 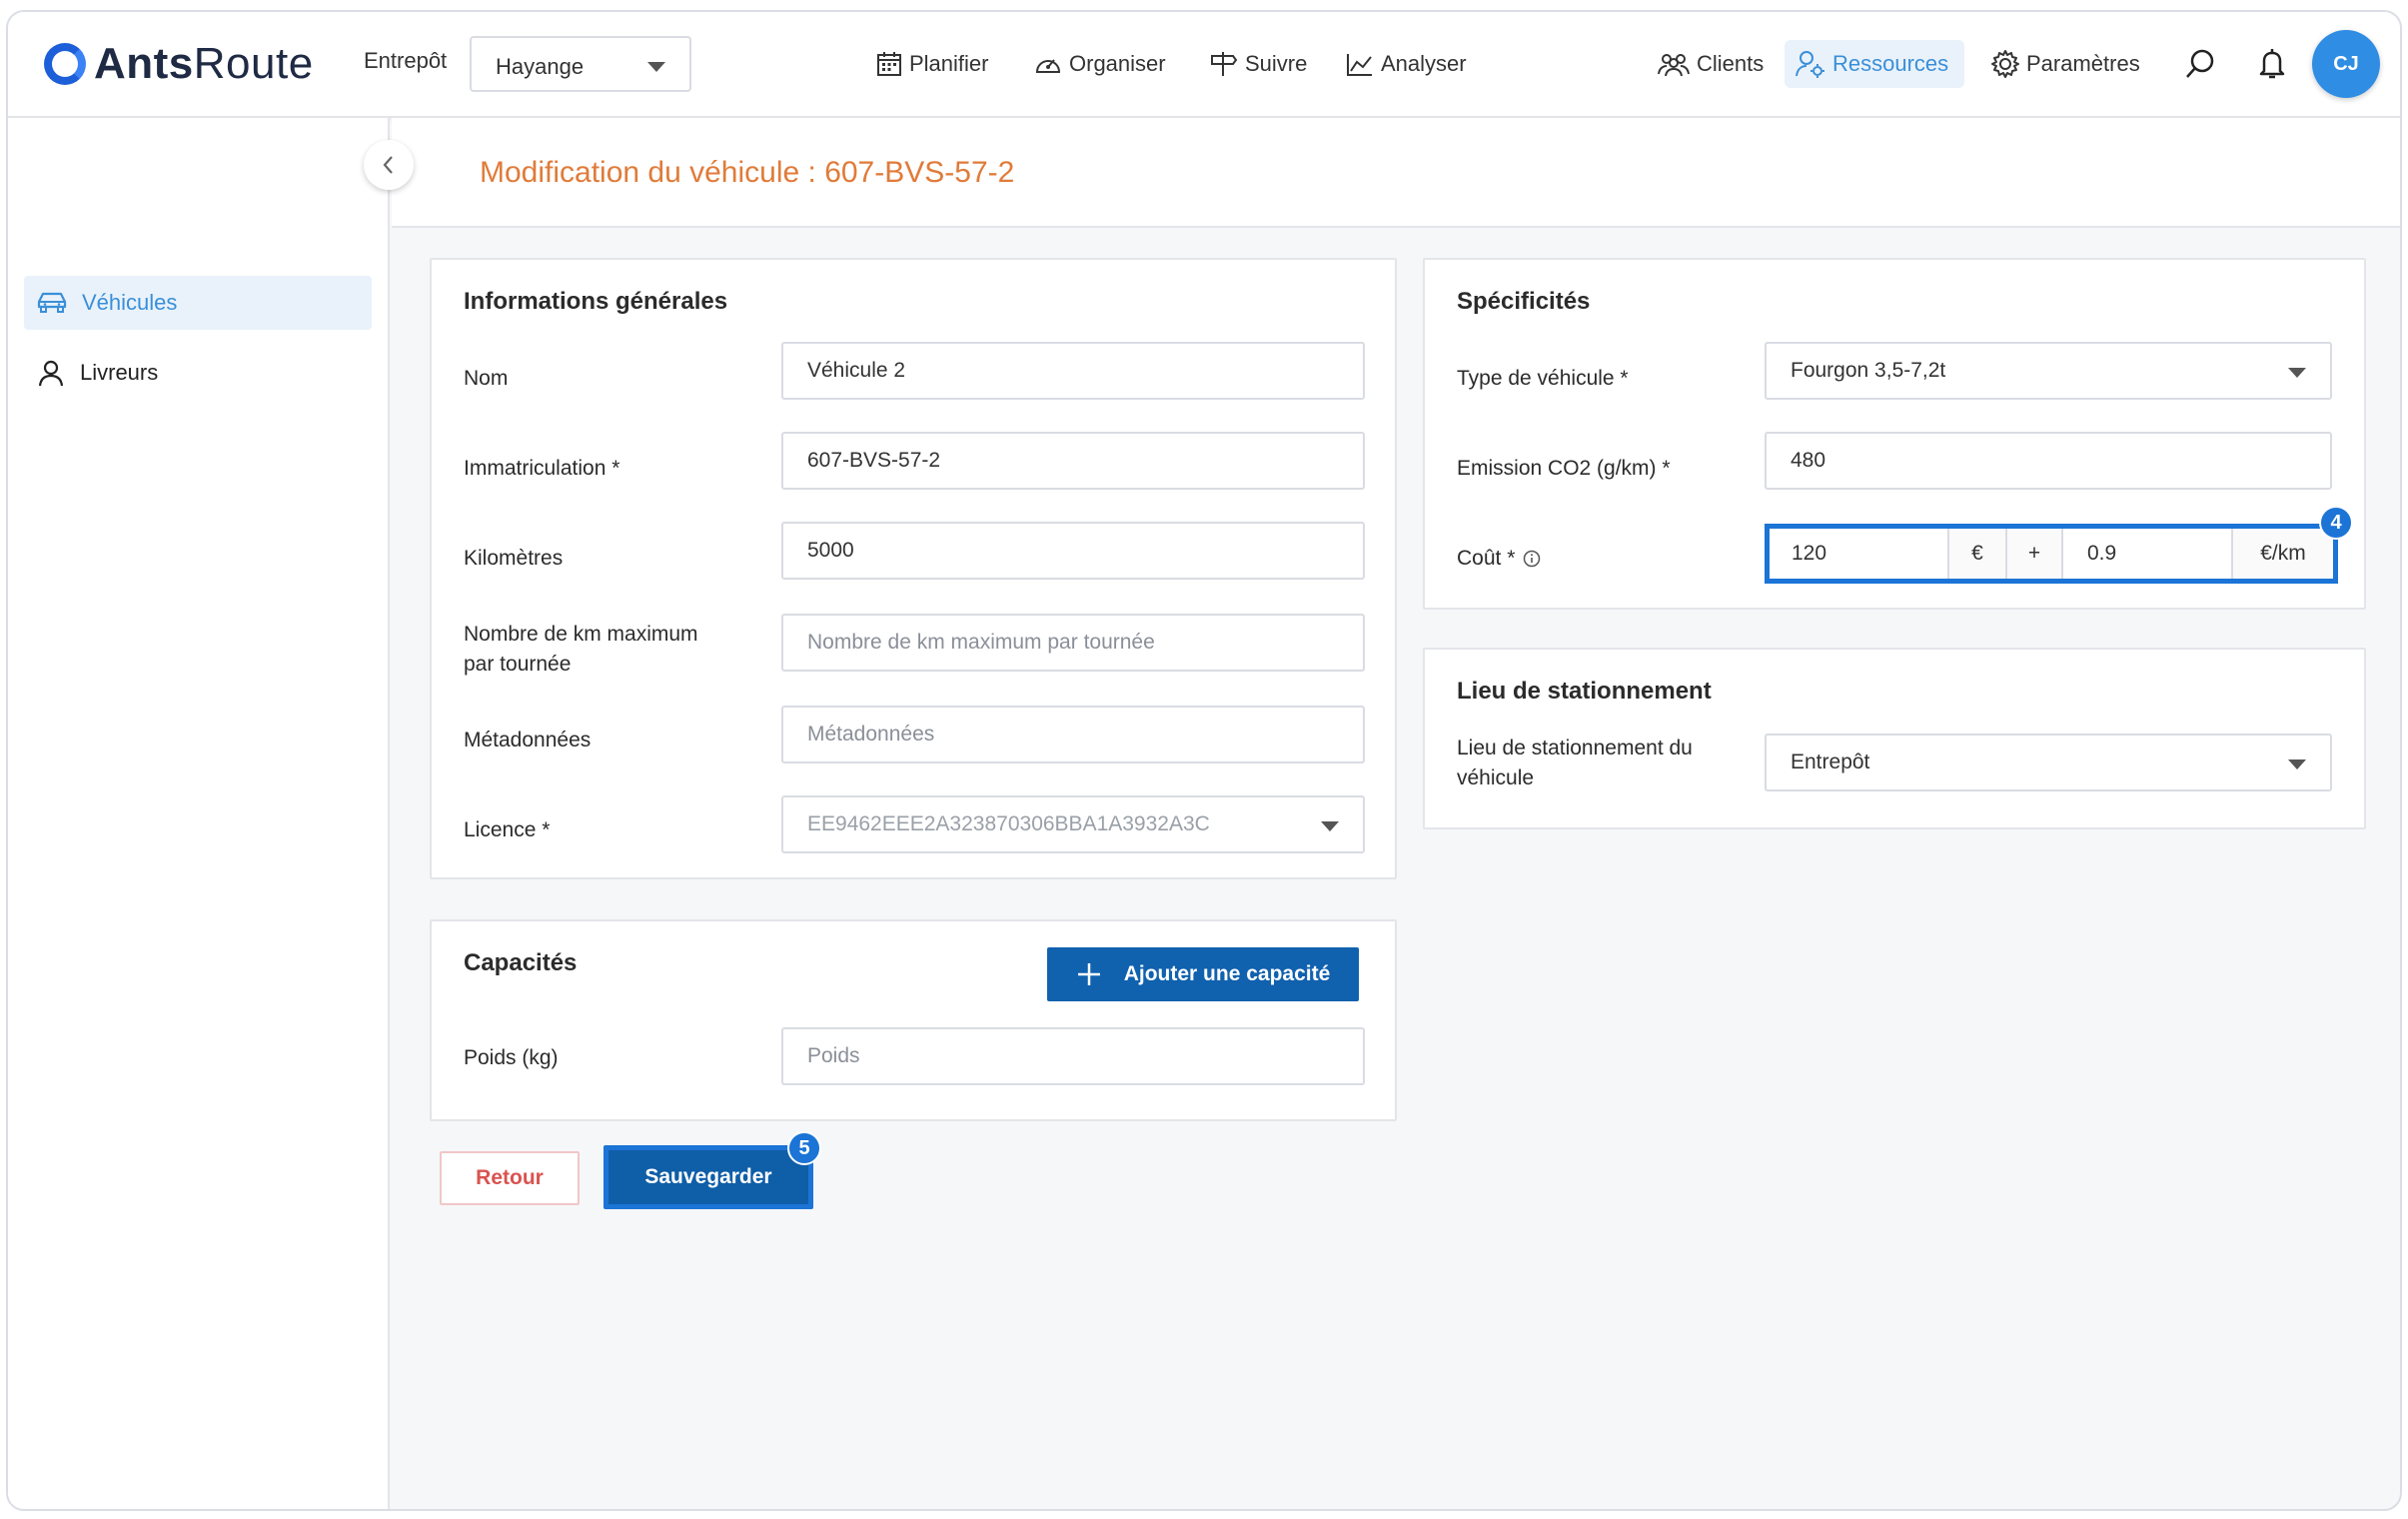 I want to click on signpost-icon, so click(x=1225, y=64).